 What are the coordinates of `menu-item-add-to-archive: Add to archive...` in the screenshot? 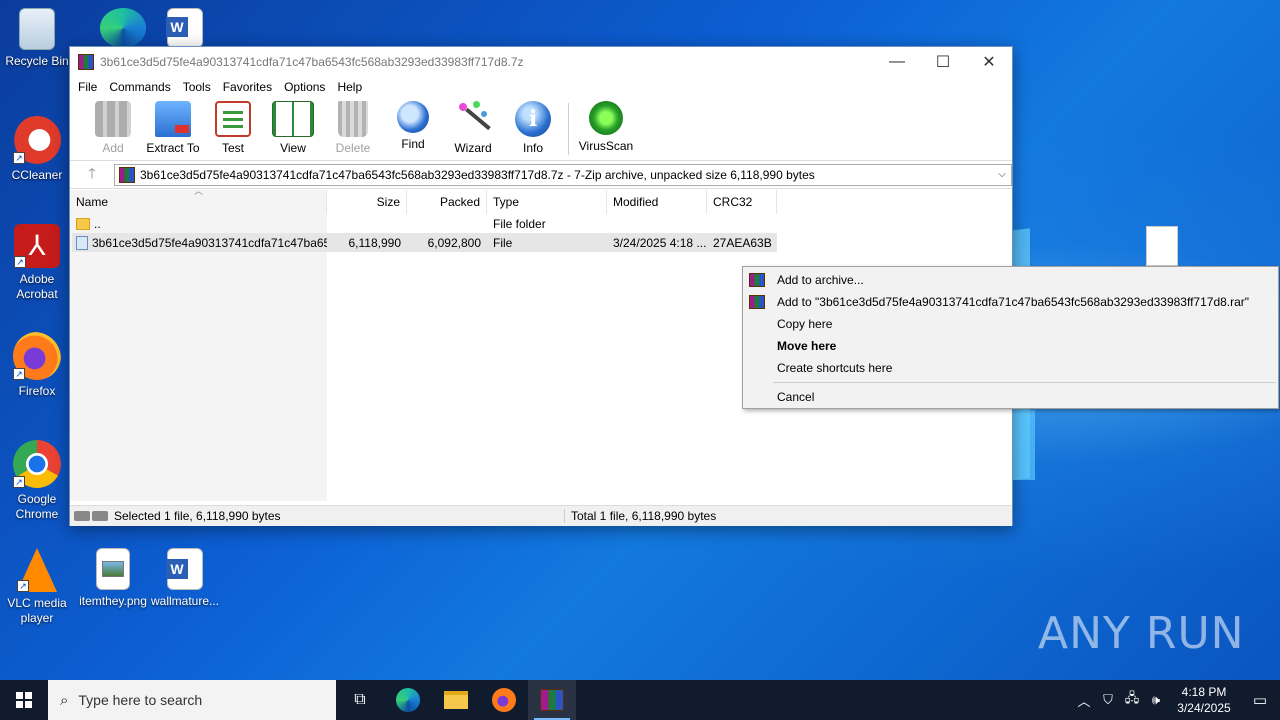 It's located at (1010, 280).